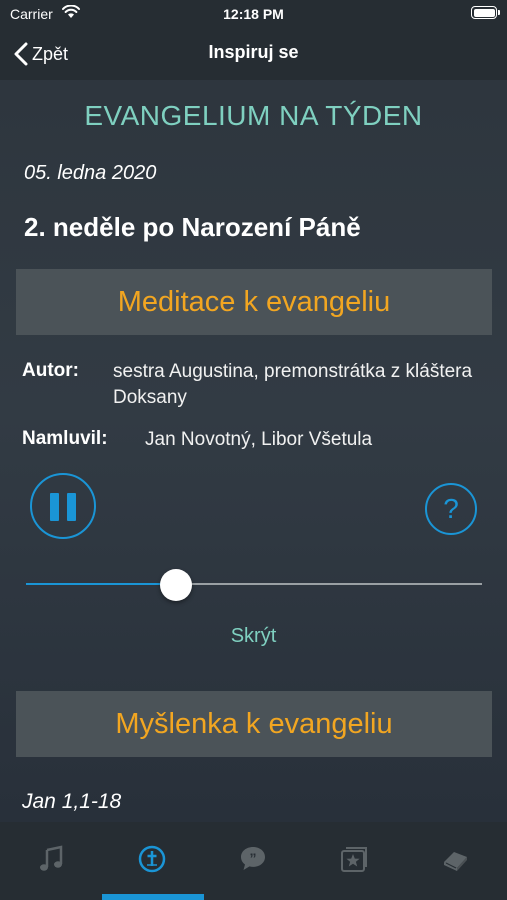 The height and width of the screenshot is (900, 507). I want to click on tab-favorites, so click(353, 861).